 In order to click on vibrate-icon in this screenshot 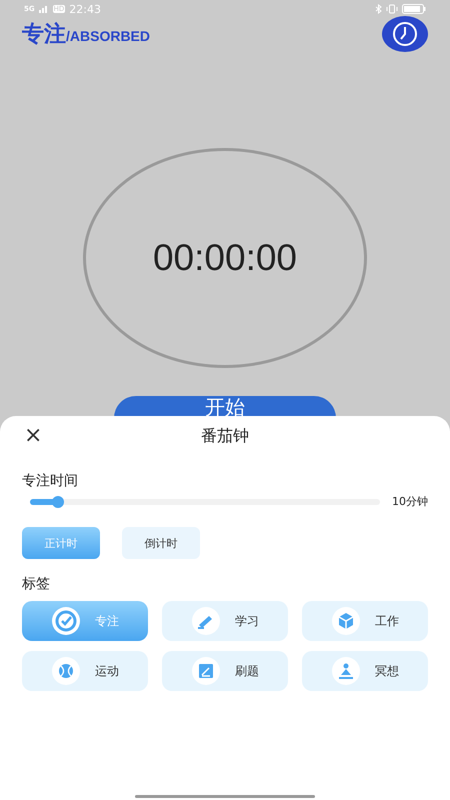, I will do `click(392, 9)`.